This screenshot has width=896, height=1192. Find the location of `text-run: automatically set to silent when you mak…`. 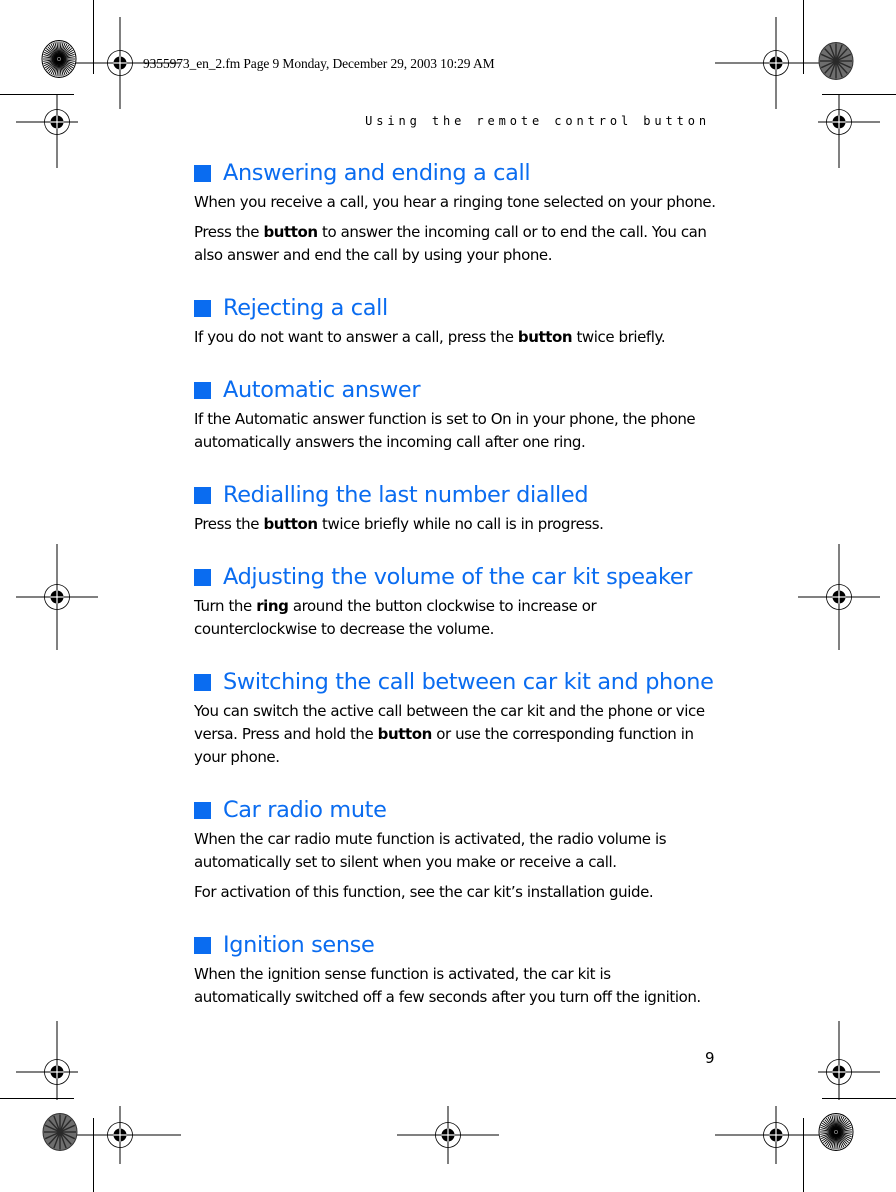

text-run: automatically set to silent when you mak… is located at coordinates (405, 862).